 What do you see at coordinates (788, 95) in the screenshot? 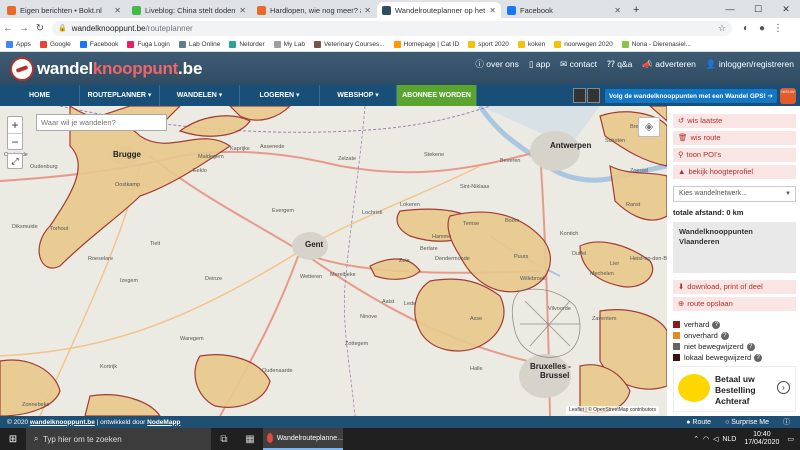
I see `promo-badge: NIEUW` at bounding box center [788, 95].